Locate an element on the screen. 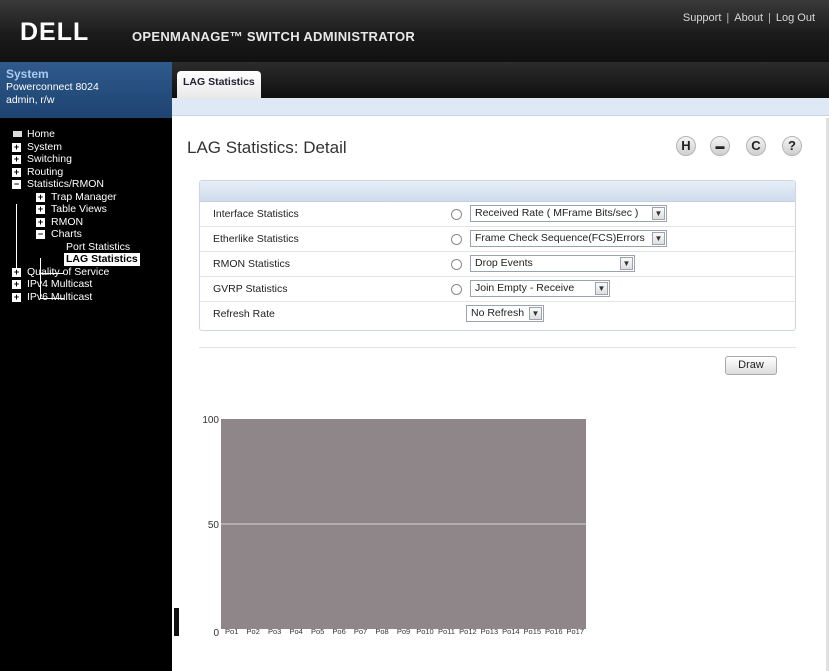  y-tick-label: 100 is located at coordinates (210, 420).